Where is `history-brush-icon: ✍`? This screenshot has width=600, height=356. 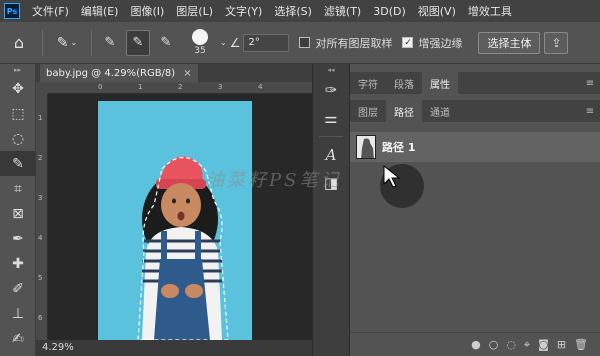 history-brush-icon: ✍ is located at coordinates (18, 338).